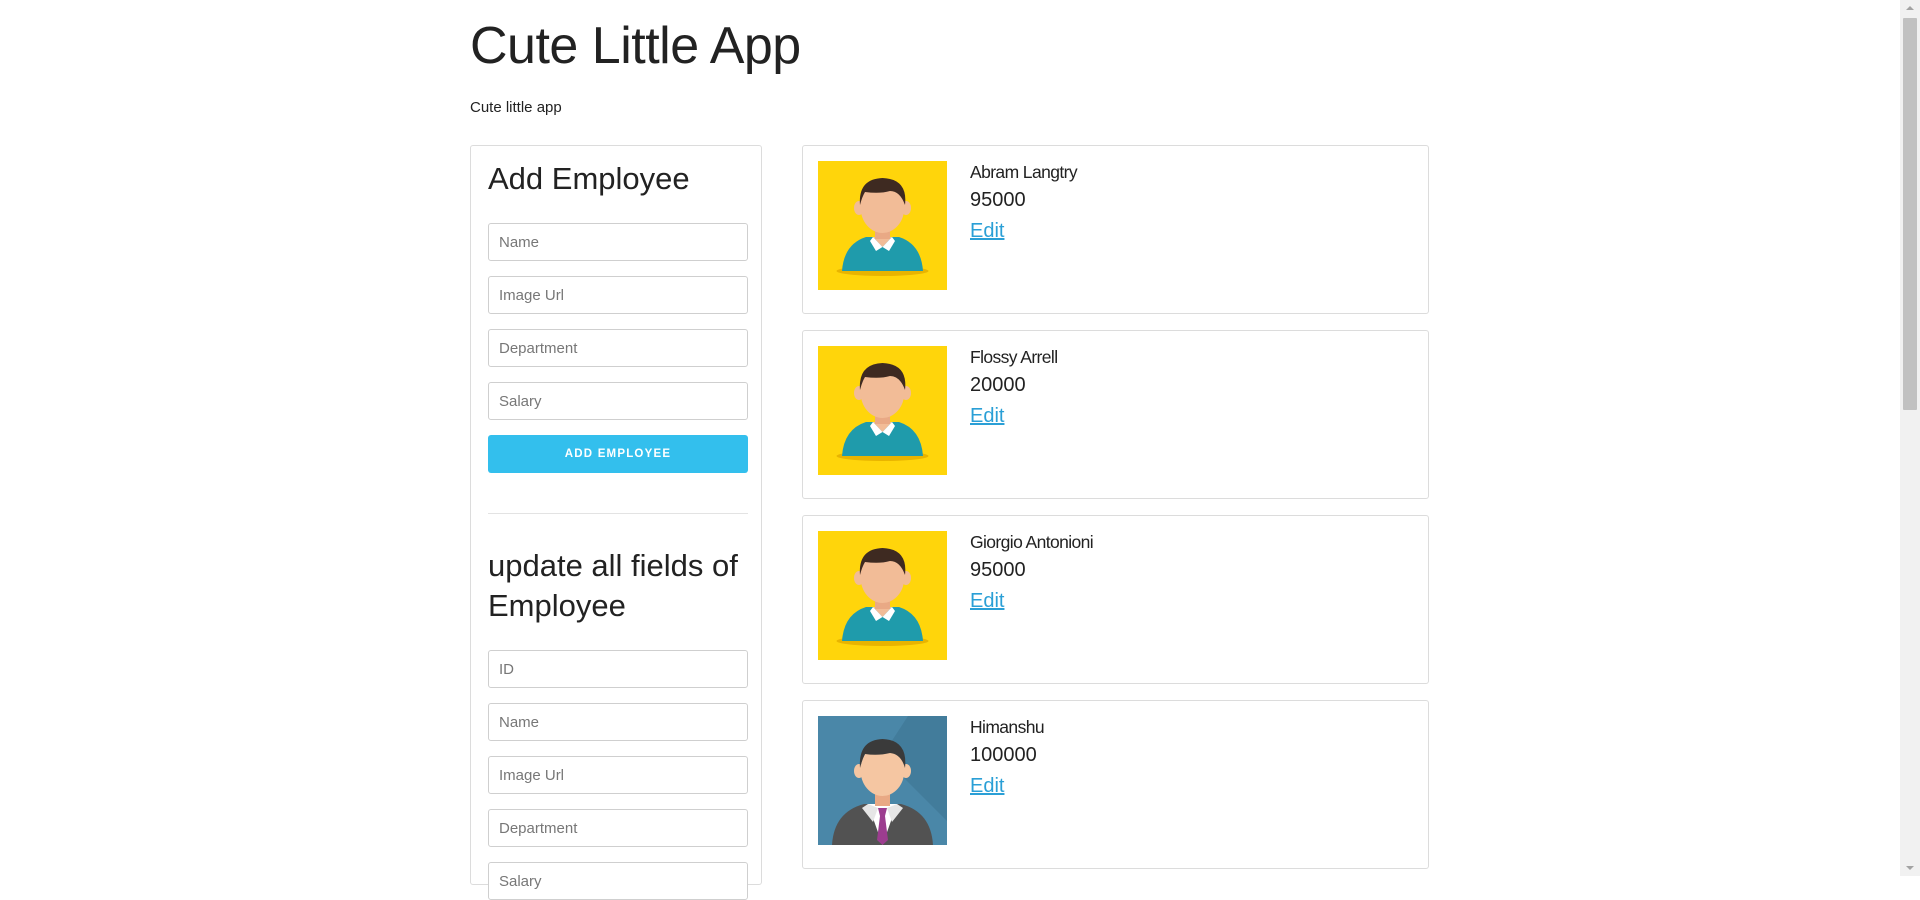 The width and height of the screenshot is (1920, 900). I want to click on page-subtitle: Cute little app, so click(516, 107).